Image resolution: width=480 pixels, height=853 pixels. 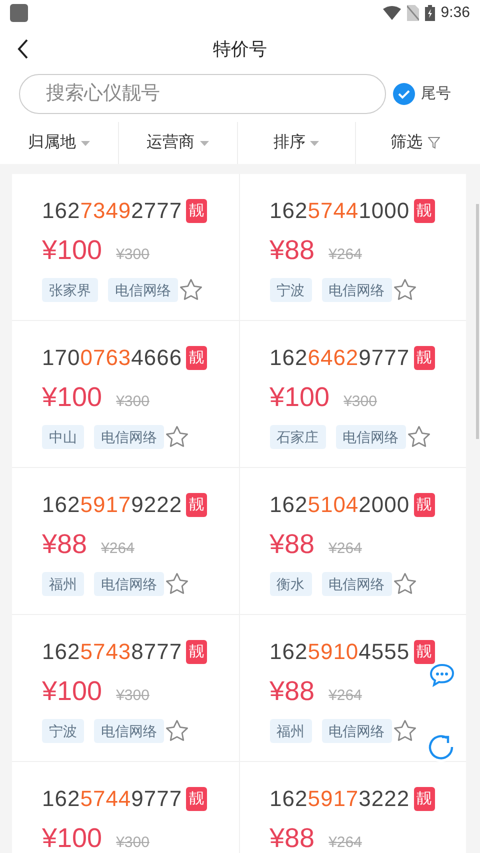 What do you see at coordinates (202, 94) in the screenshot?
I see `search-field: 搜索心仪靓号` at bounding box center [202, 94].